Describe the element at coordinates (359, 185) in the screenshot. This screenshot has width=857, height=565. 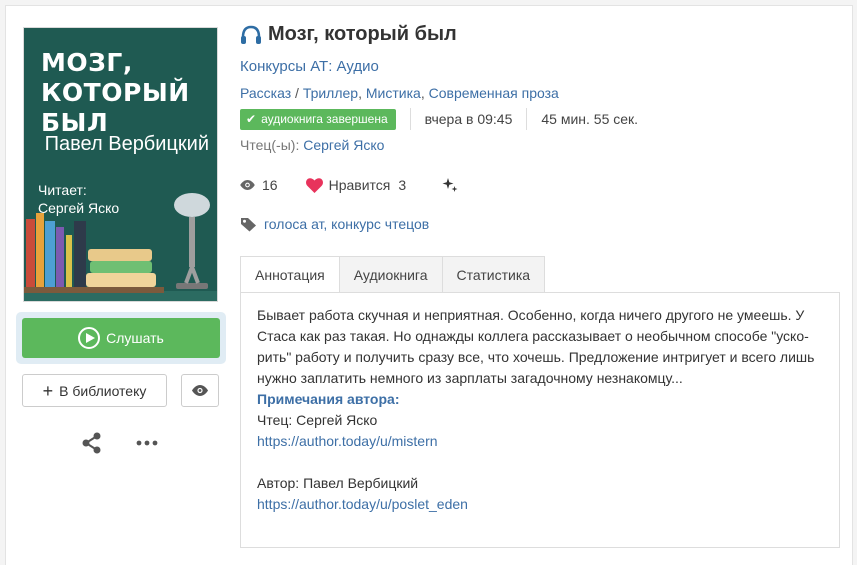
I see `likes-label: Нравится` at that location.